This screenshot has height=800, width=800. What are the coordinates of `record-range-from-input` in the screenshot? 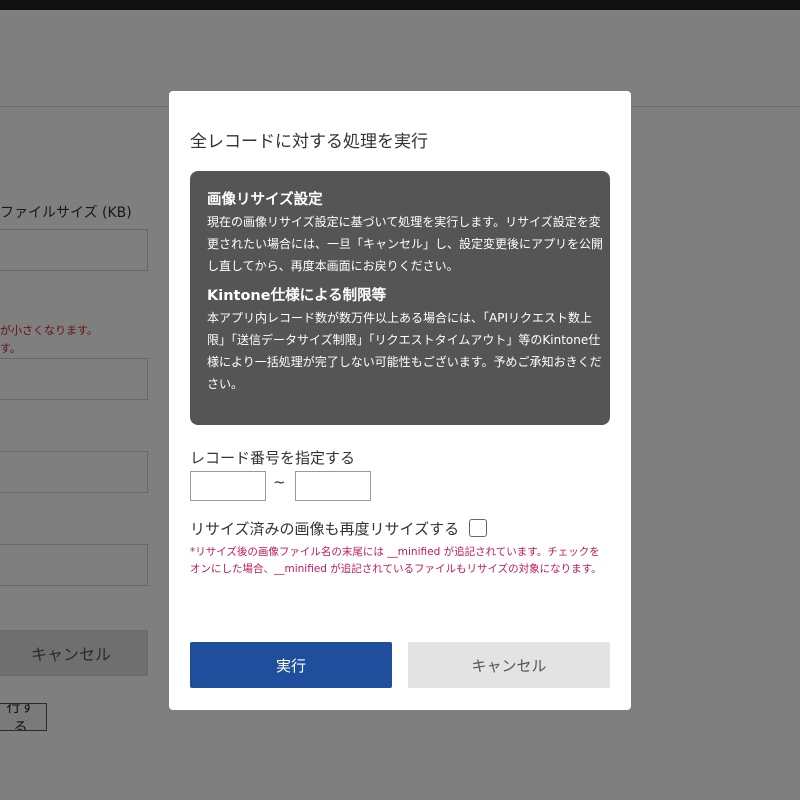 It's located at (228, 486).